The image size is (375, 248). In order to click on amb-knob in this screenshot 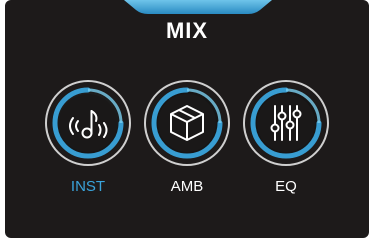, I will do `click(187, 123)`.